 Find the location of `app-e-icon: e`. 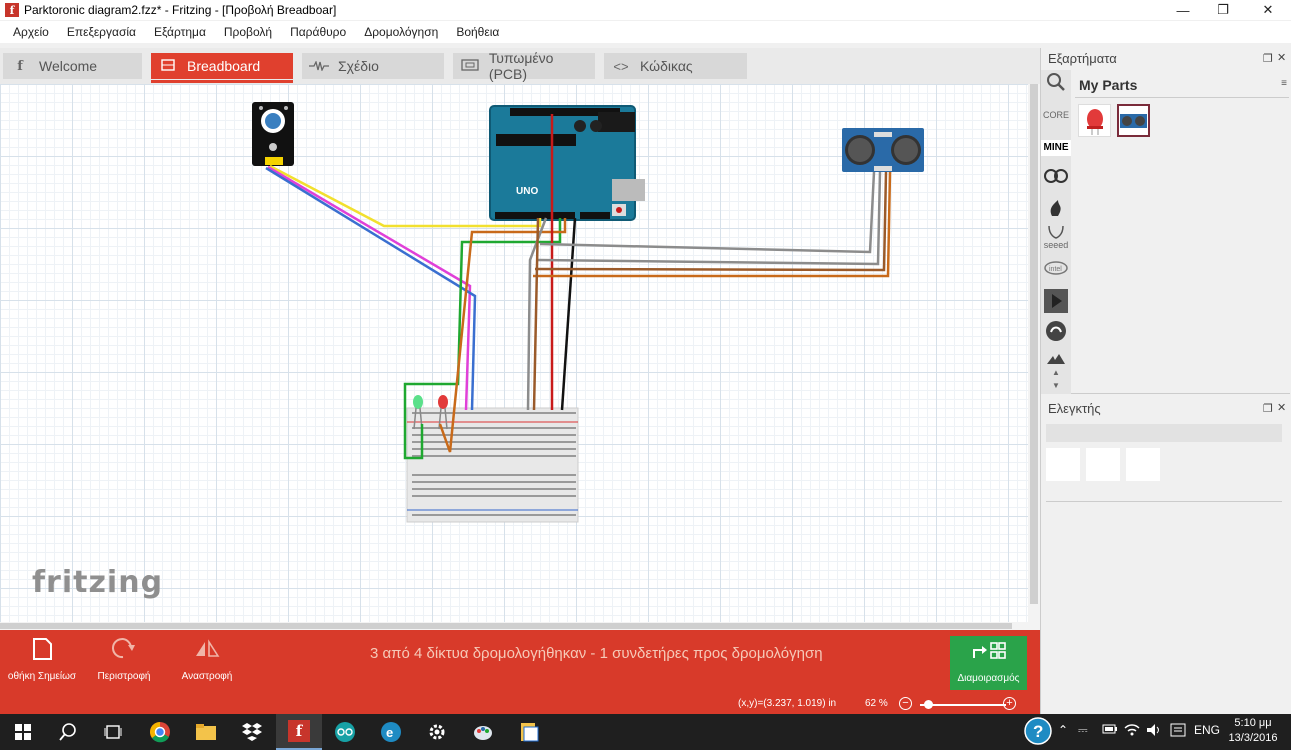

app-e-icon: e is located at coordinates (391, 732).